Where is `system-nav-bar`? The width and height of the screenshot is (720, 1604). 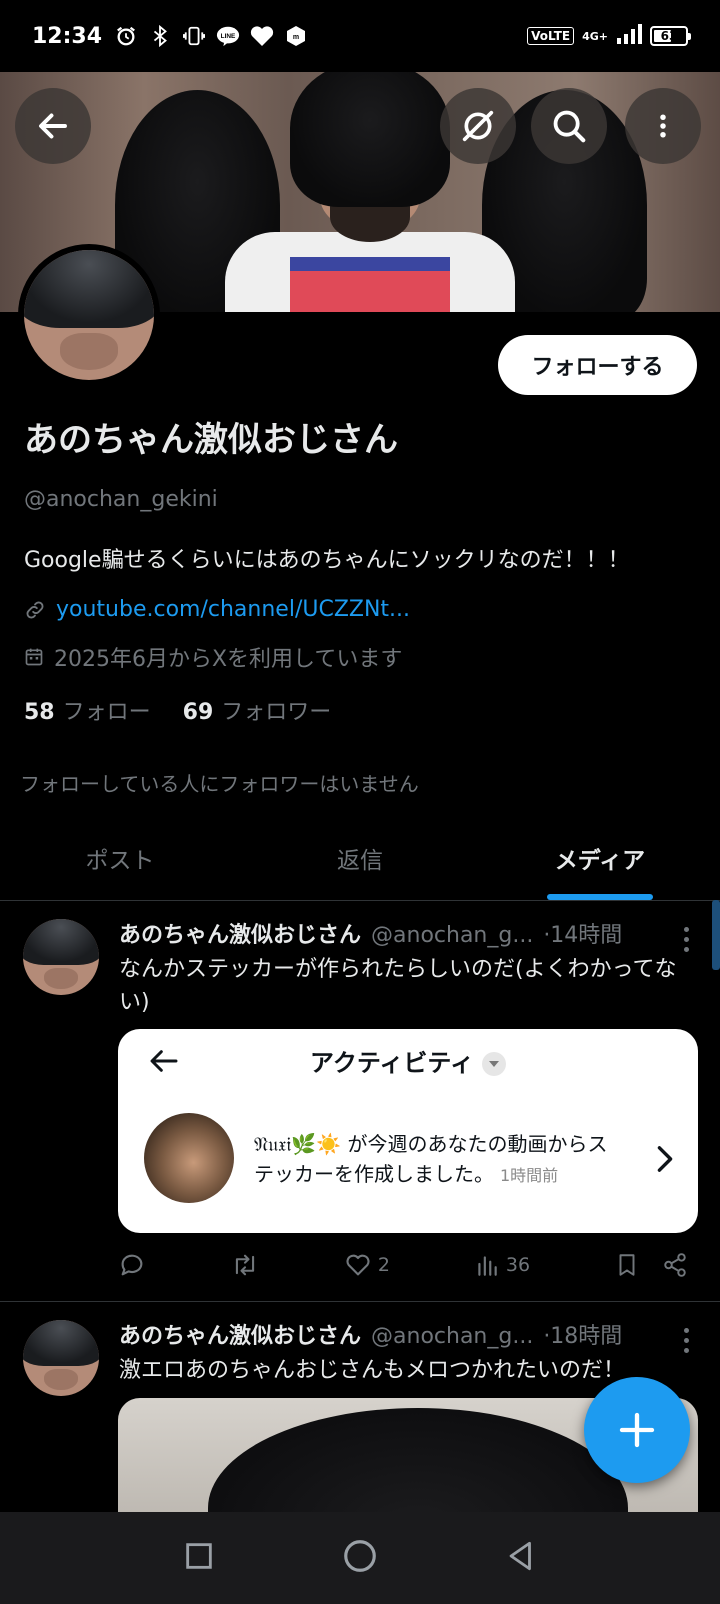
system-nav-bar is located at coordinates (360, 1558).